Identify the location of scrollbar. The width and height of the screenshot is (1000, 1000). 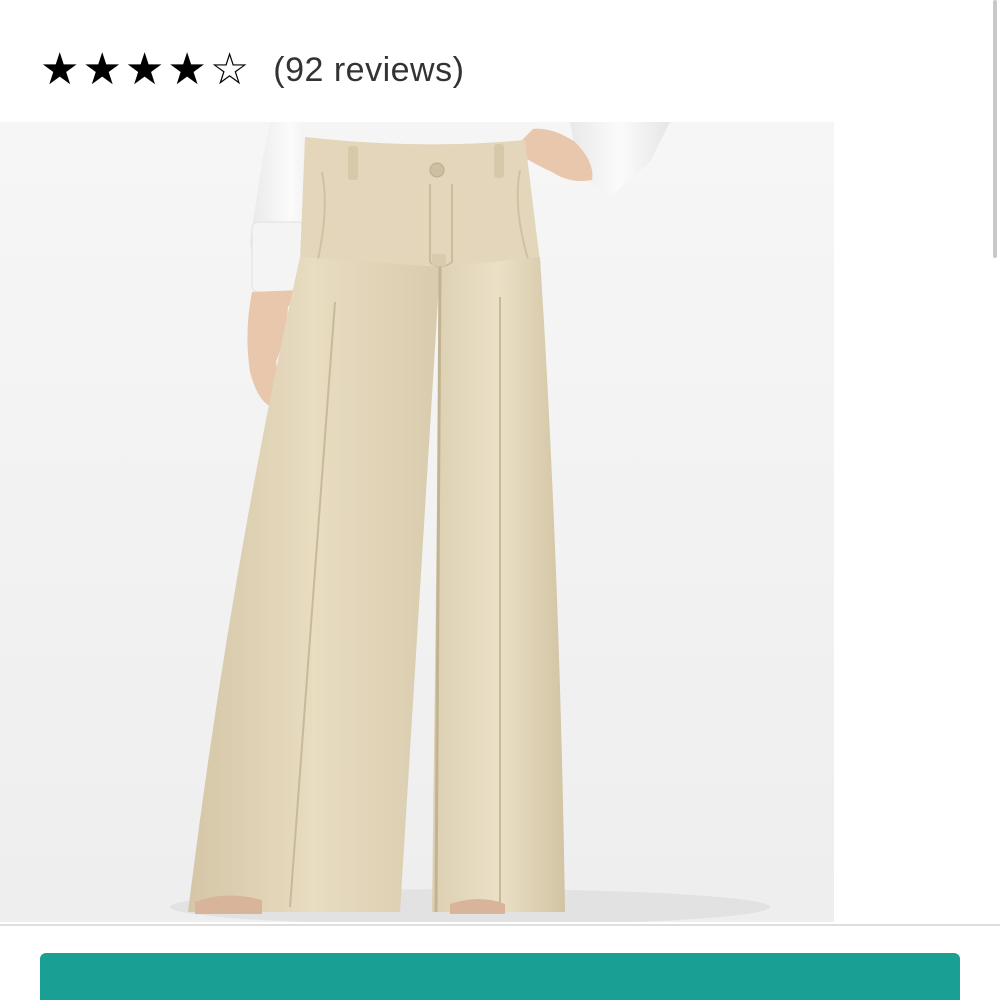
(995, 129).